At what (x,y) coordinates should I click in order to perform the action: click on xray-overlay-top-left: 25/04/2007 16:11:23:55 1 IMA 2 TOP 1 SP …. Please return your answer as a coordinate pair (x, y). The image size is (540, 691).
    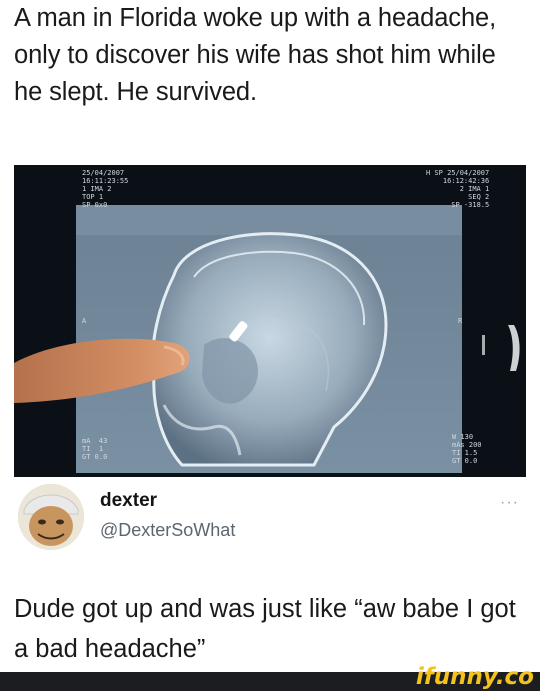
    Looking at the image, I should click on (105, 189).